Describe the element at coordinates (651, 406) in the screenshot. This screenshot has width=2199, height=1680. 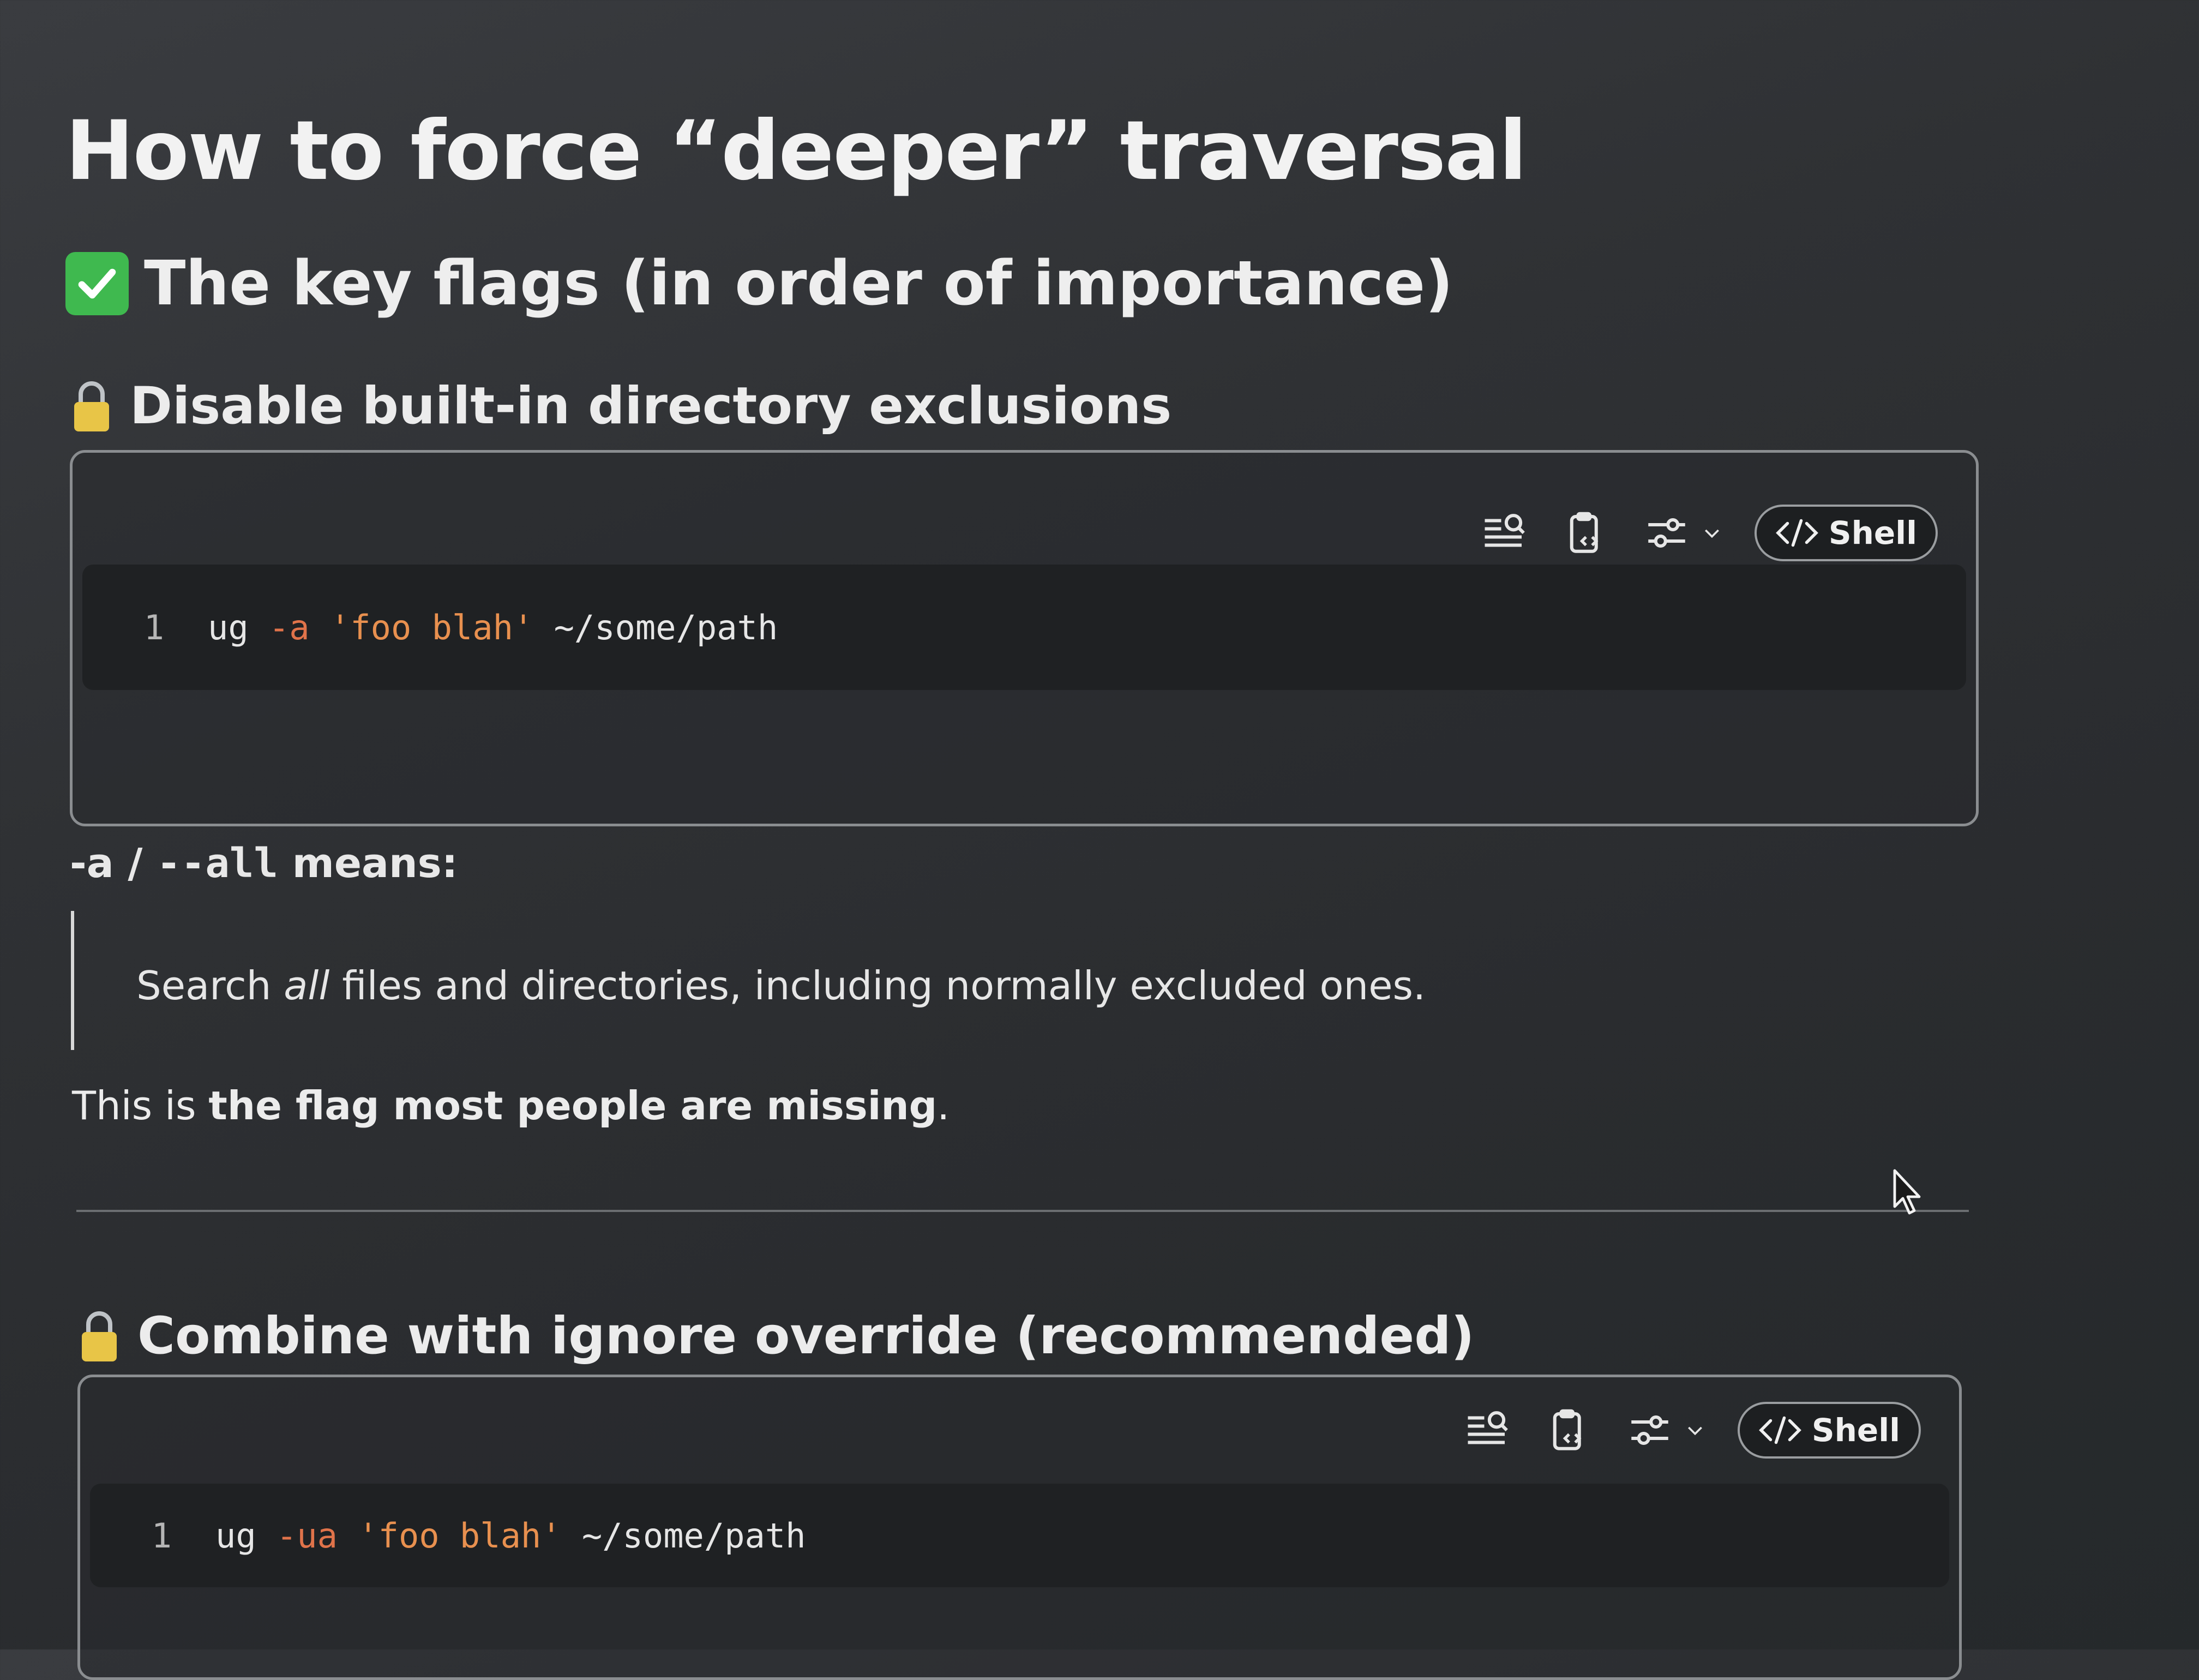
I see `subsection-title-text: Disable built-in directory exclusions` at that location.